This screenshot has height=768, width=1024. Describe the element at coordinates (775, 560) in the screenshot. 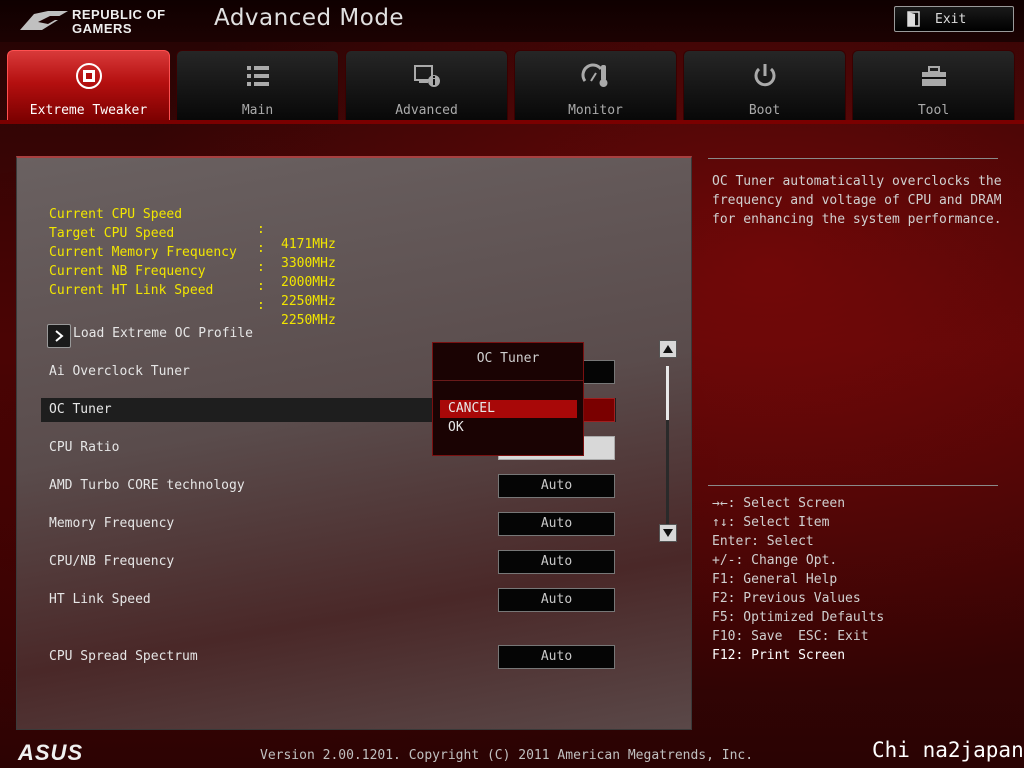

I see `help-change-opt: +/-: Change Opt.` at that location.